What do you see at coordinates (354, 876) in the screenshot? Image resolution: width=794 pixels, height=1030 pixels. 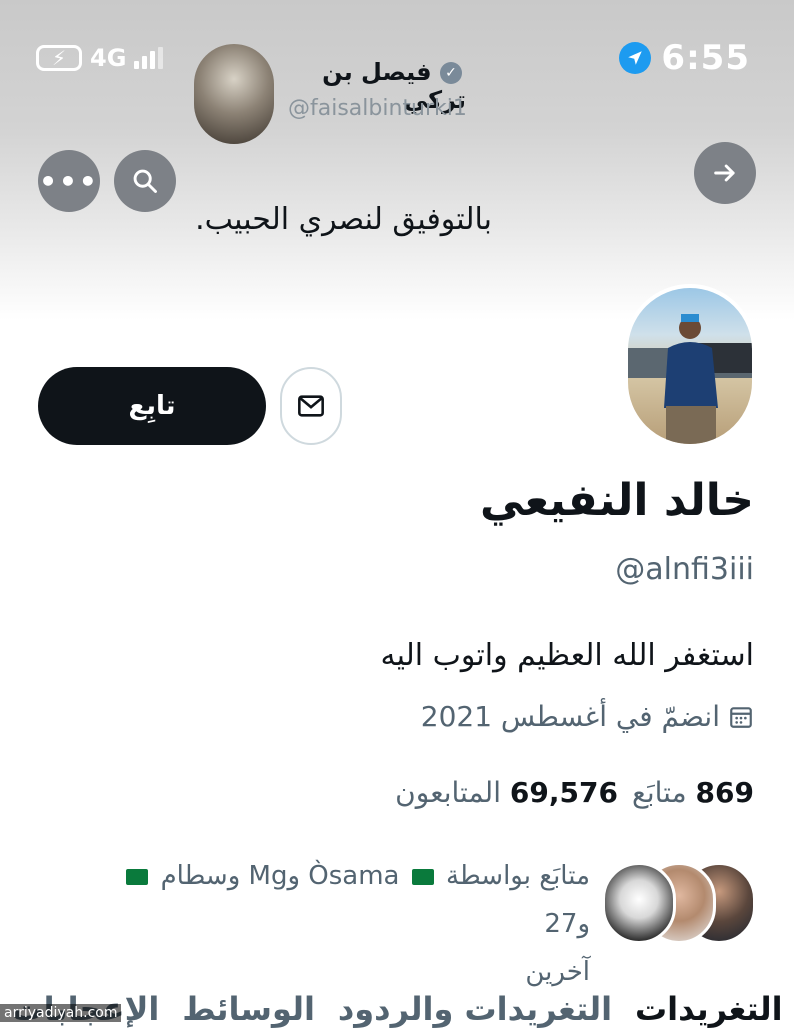 I see `followed-by-name: Òsama` at bounding box center [354, 876].